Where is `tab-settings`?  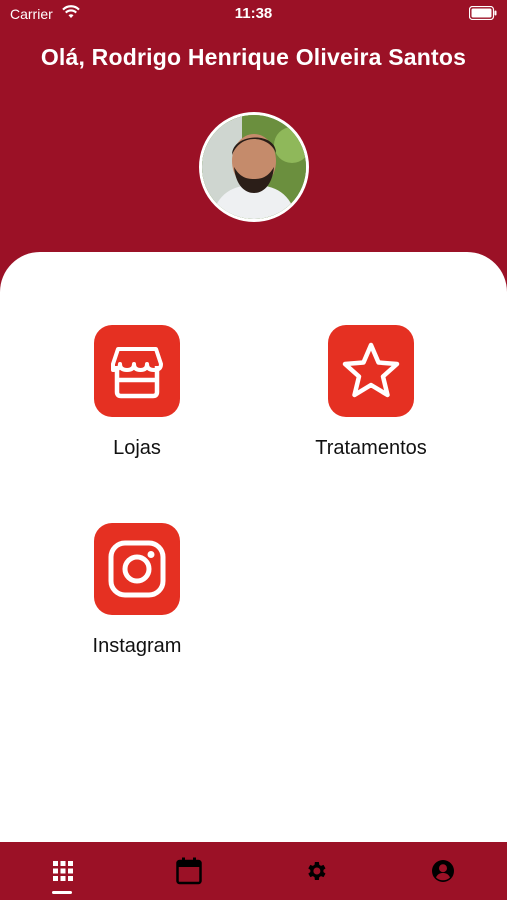 tab-settings is located at coordinates (316, 871).